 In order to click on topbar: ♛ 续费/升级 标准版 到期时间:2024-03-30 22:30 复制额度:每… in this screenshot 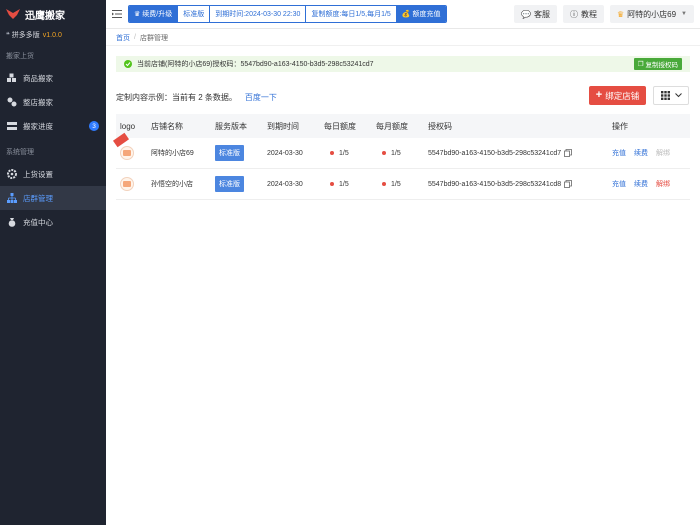, I will do `click(403, 14)`.